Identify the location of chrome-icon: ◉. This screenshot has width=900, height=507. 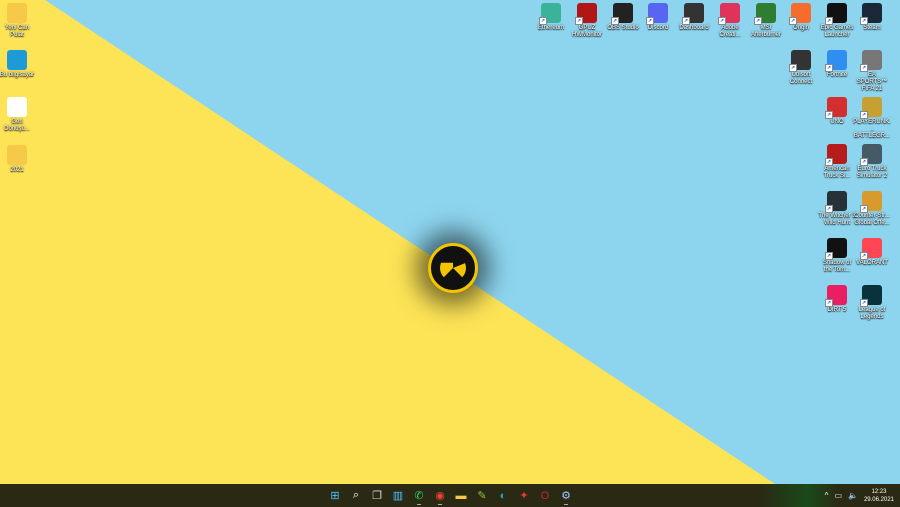
(440, 496).